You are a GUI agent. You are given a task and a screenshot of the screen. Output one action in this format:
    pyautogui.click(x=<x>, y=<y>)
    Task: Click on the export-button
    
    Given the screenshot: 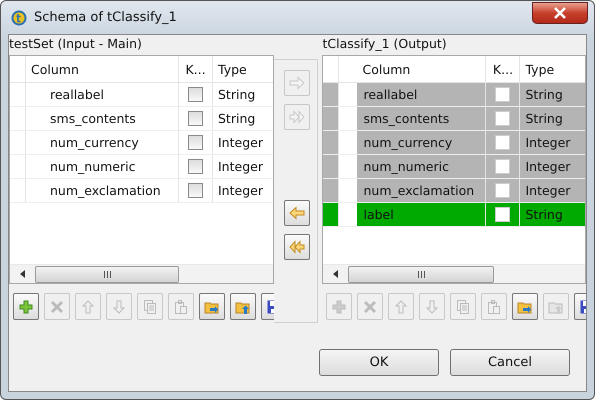 What is the action you would take?
    pyautogui.click(x=243, y=306)
    